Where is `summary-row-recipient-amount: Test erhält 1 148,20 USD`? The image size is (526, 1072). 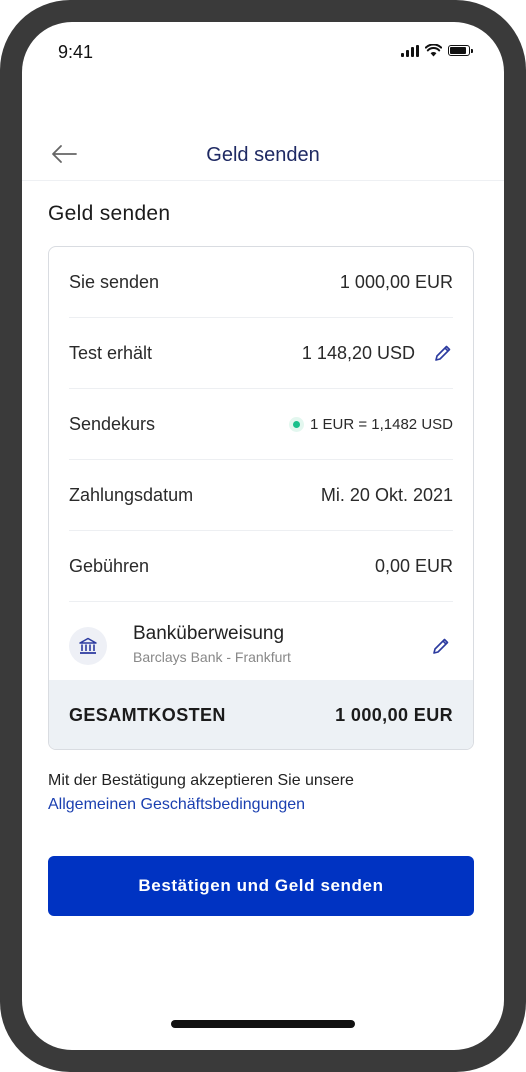 summary-row-recipient-amount: Test erhält 1 148,20 USD is located at coordinates (261, 353).